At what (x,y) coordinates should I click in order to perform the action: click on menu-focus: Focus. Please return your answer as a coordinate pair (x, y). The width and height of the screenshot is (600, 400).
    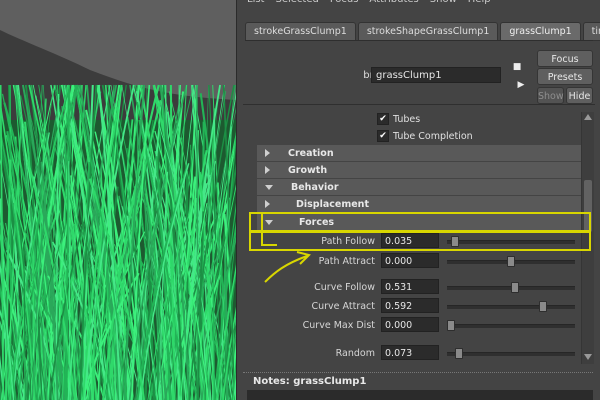
    Looking at the image, I should click on (344, 4).